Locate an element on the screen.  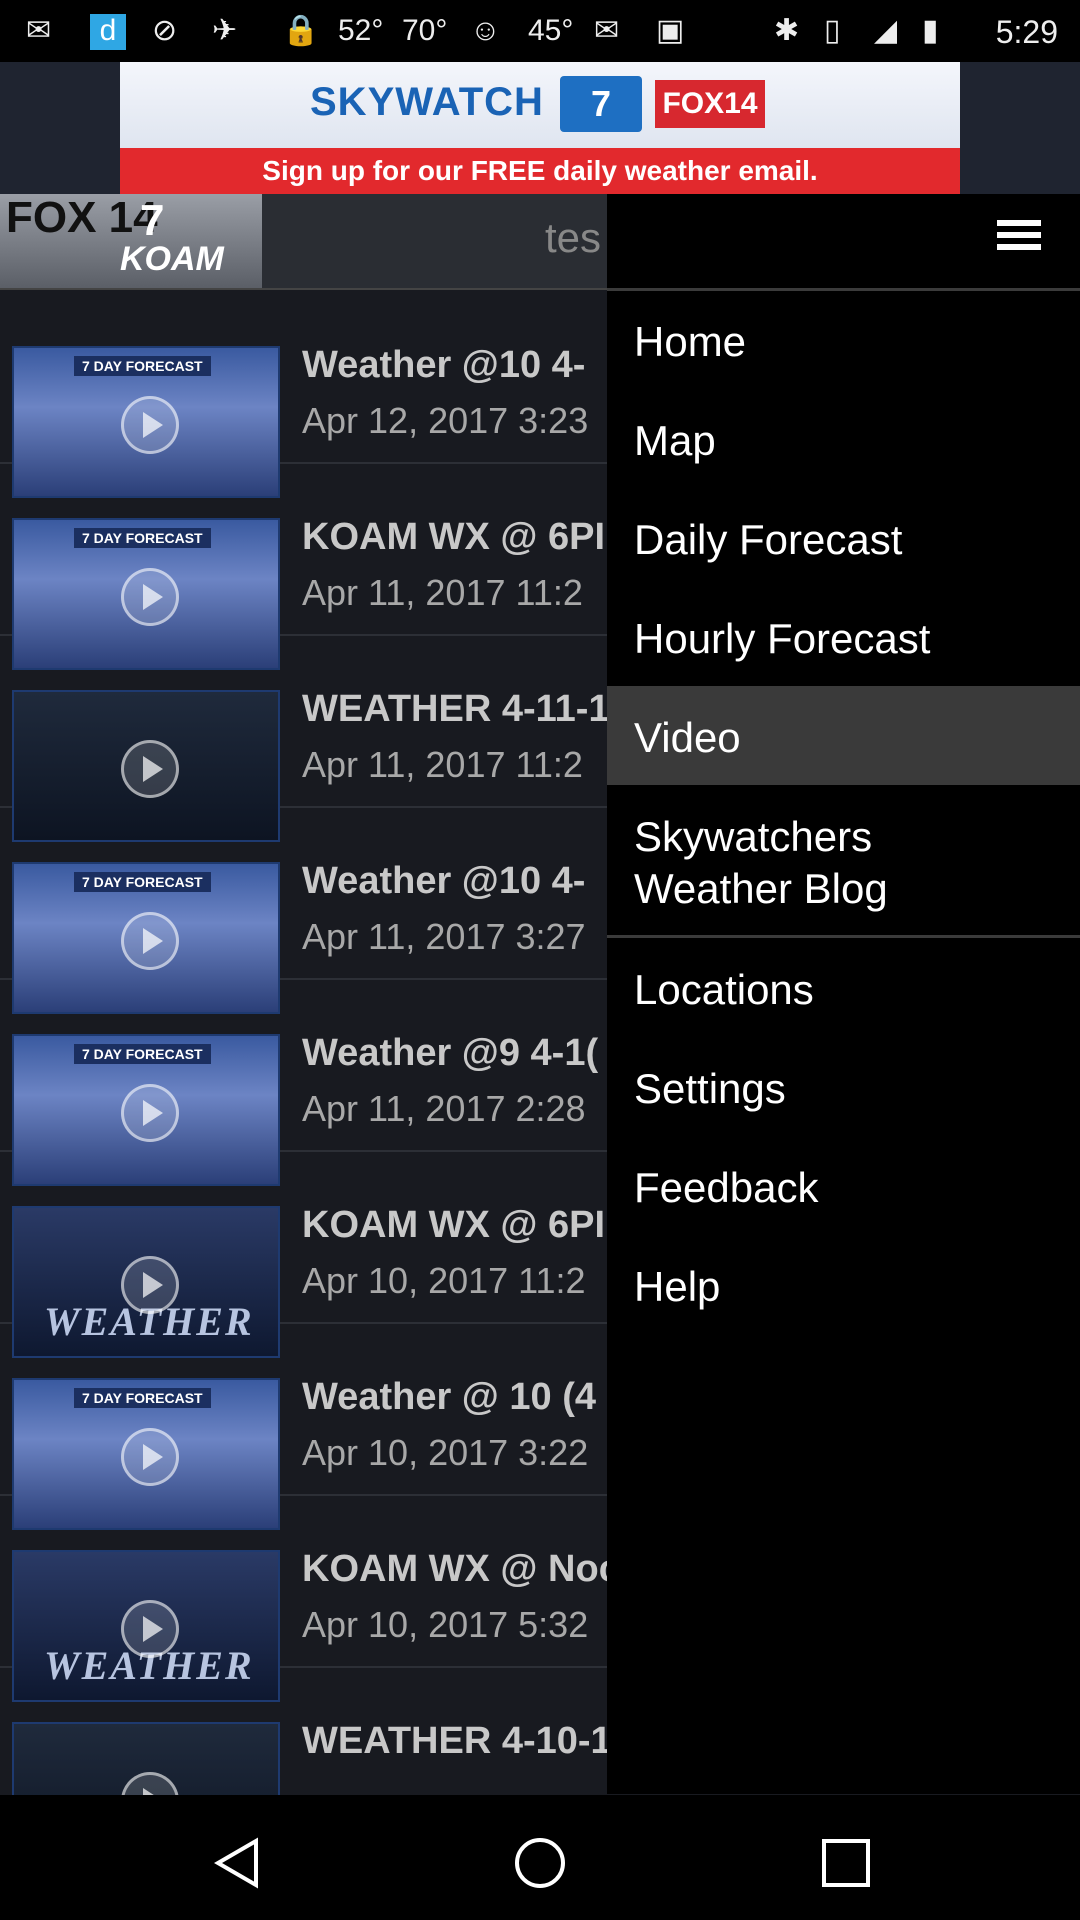
menu-item-label: Skywatchers Weather Blog is located at coordinates (761, 862).